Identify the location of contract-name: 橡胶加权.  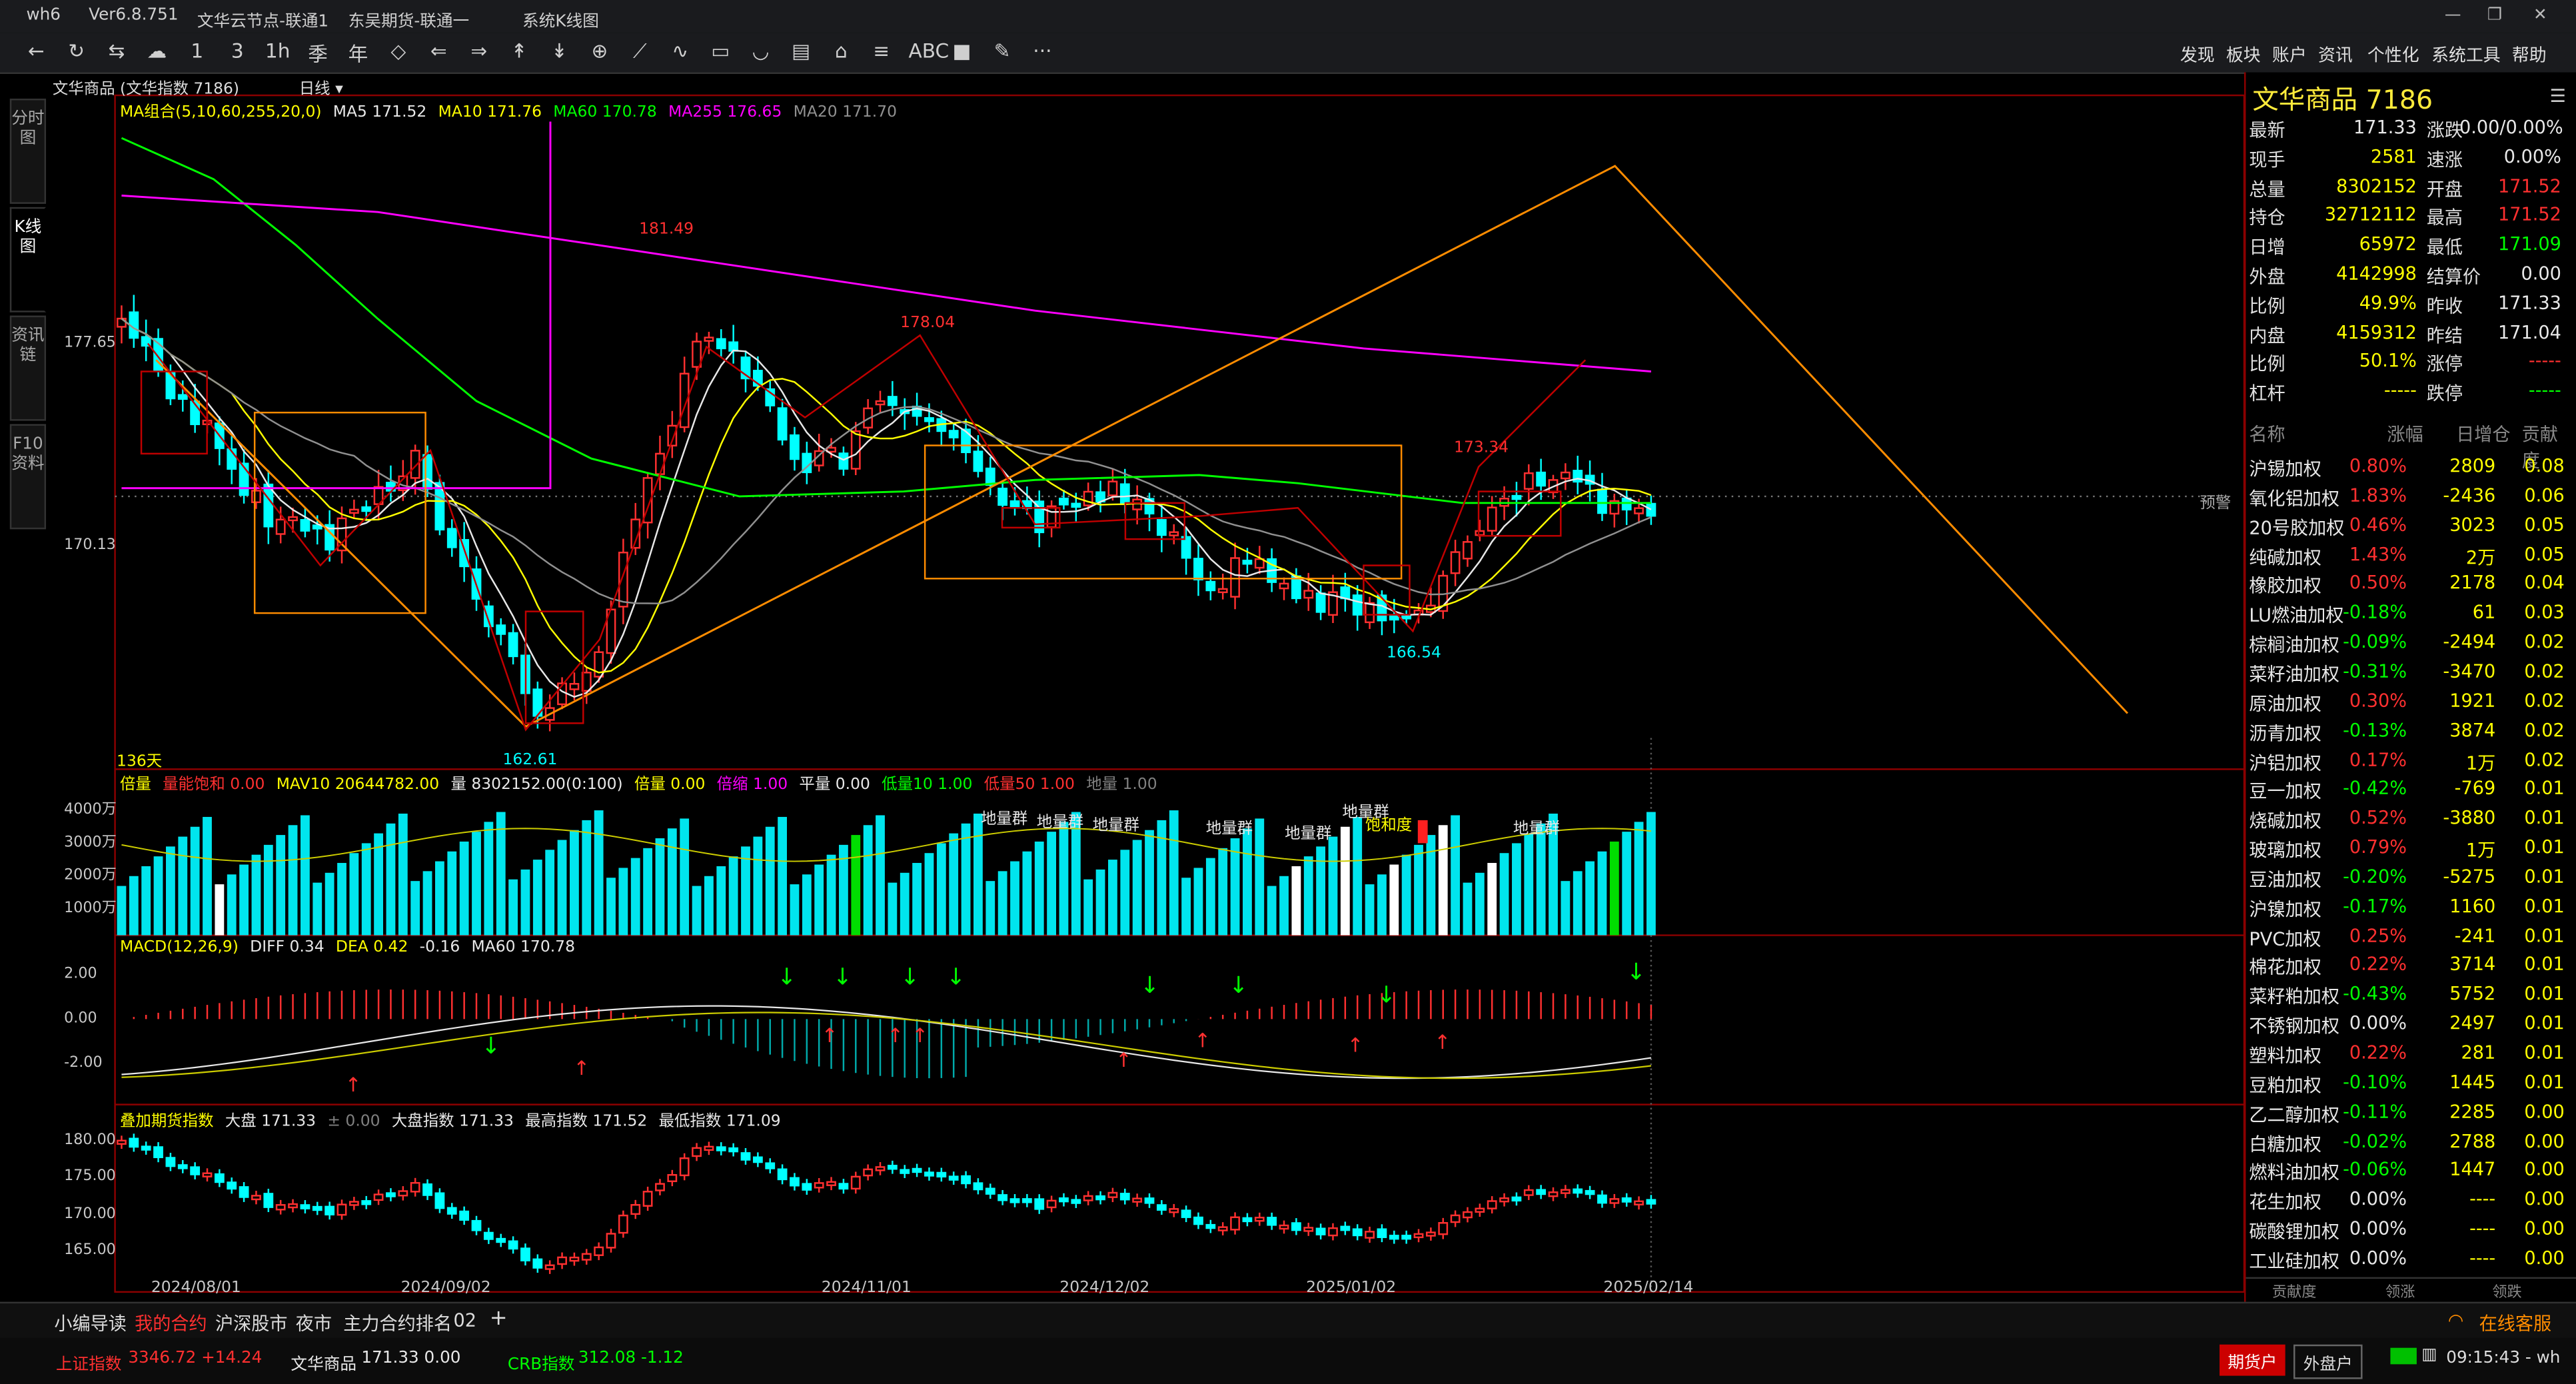
(2285, 587).